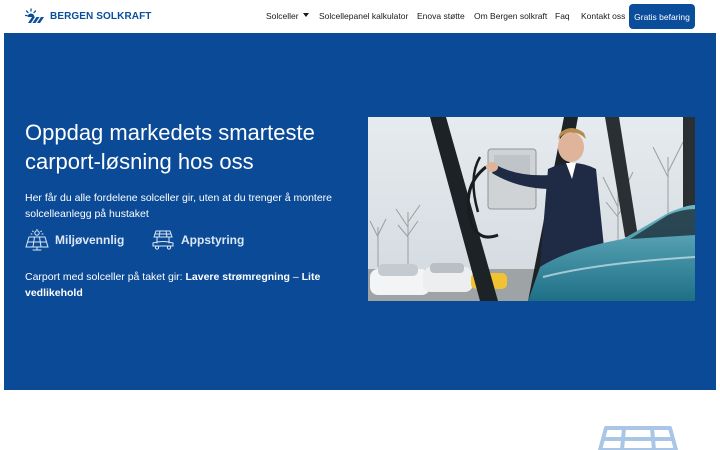 The image size is (720, 450). I want to click on nav-item-kalkulator: Solcellepanel kalkulator, so click(363, 16).